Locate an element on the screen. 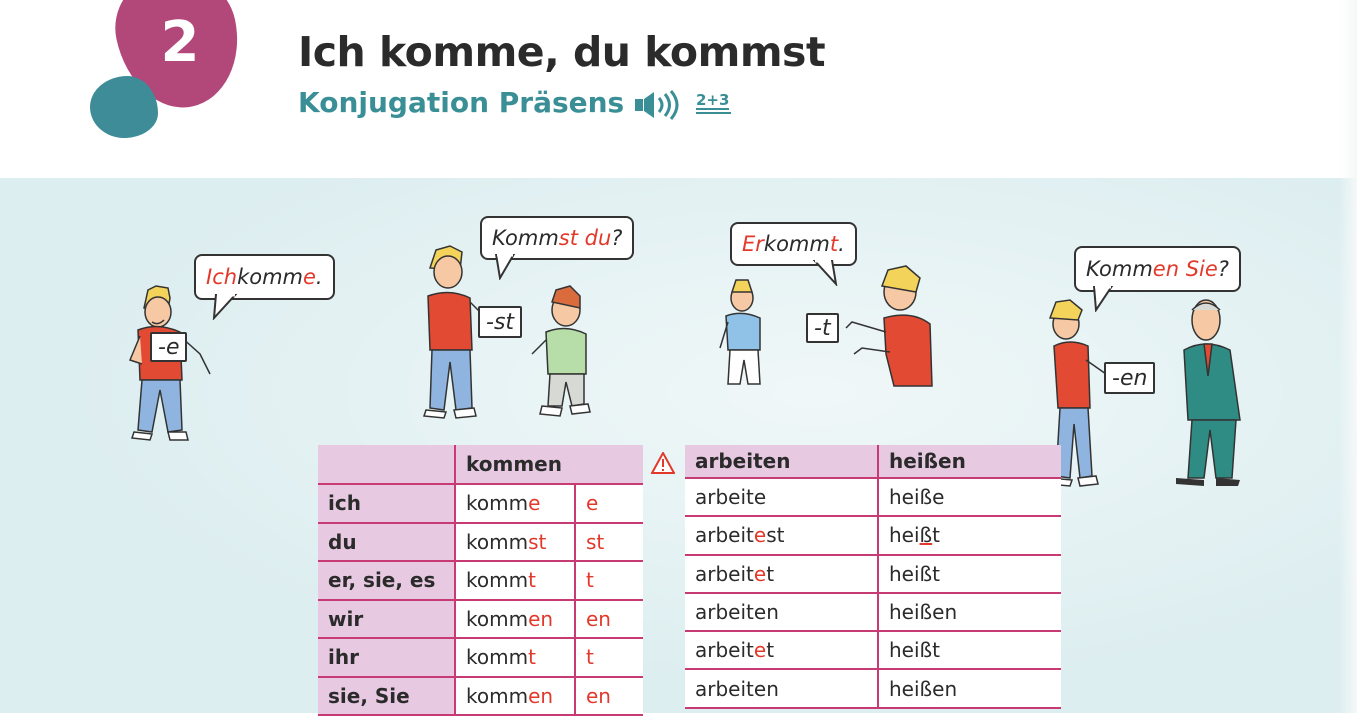 The image size is (1357, 716). card-text: -en is located at coordinates (1130, 378).